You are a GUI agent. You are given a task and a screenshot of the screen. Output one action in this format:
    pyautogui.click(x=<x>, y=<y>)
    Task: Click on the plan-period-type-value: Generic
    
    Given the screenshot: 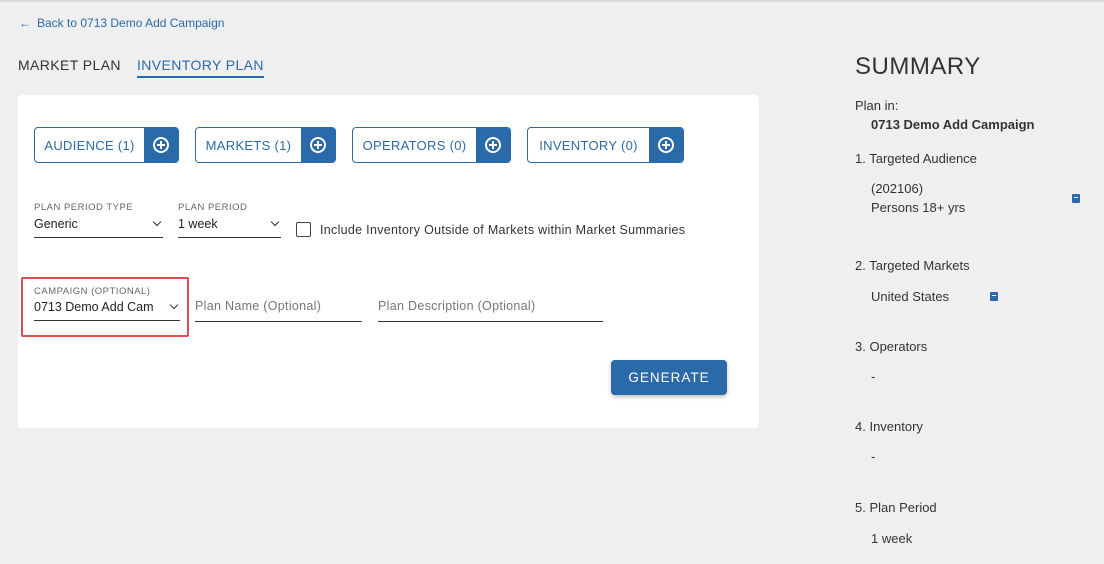 What is the action you would take?
    pyautogui.click(x=56, y=224)
    